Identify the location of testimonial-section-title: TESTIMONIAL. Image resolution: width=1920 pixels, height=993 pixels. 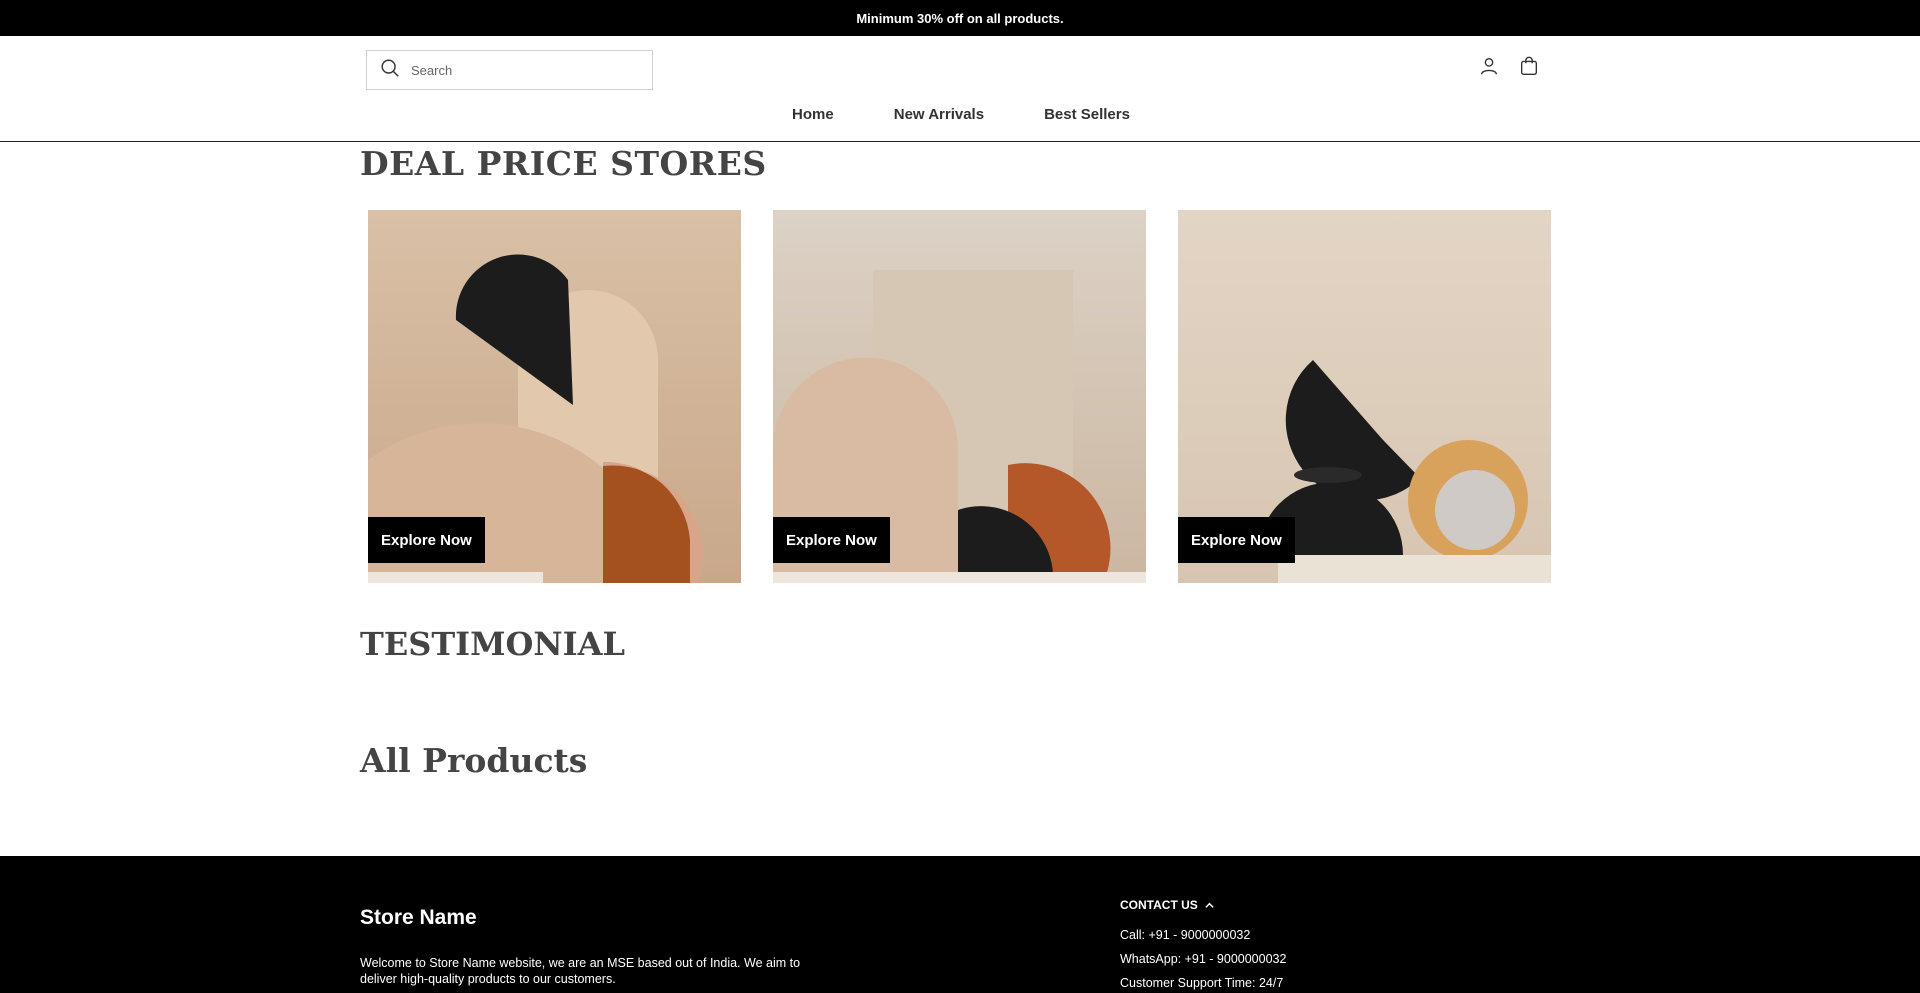
(492, 644).